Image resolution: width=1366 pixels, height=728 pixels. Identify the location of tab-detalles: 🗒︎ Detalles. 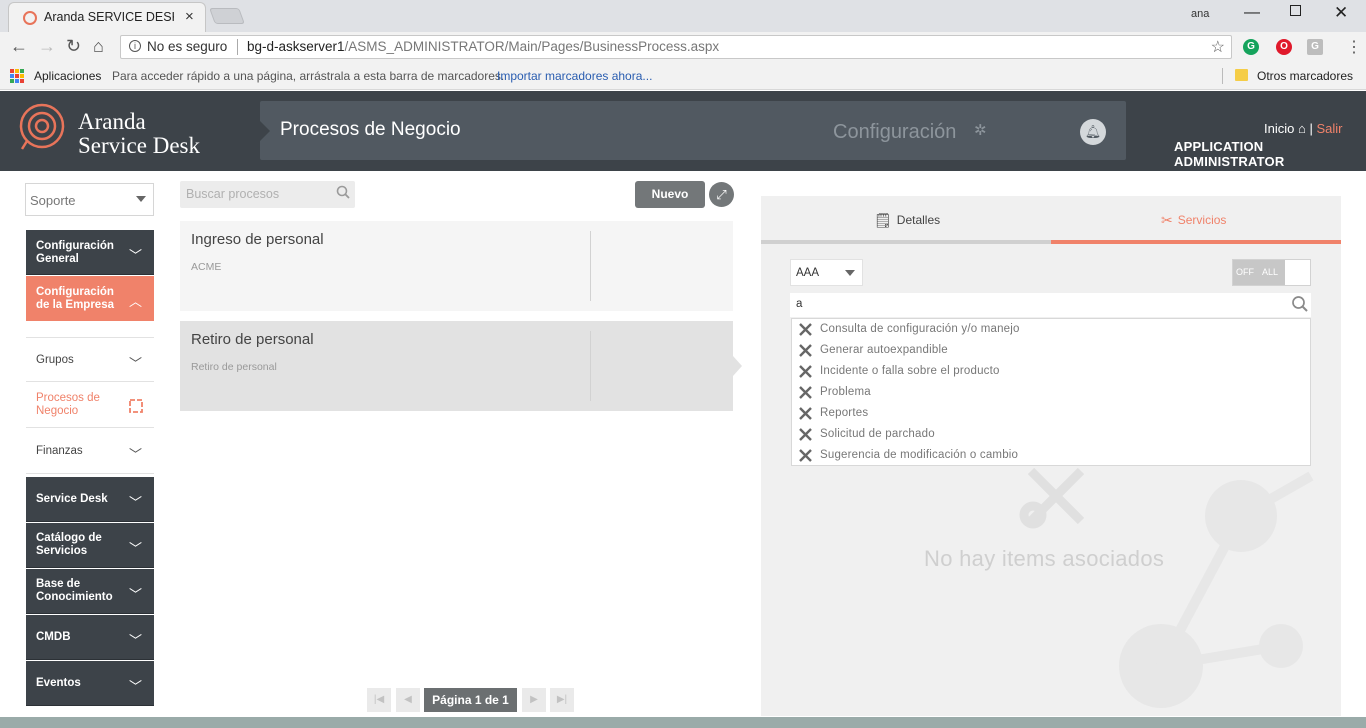
(906, 220).